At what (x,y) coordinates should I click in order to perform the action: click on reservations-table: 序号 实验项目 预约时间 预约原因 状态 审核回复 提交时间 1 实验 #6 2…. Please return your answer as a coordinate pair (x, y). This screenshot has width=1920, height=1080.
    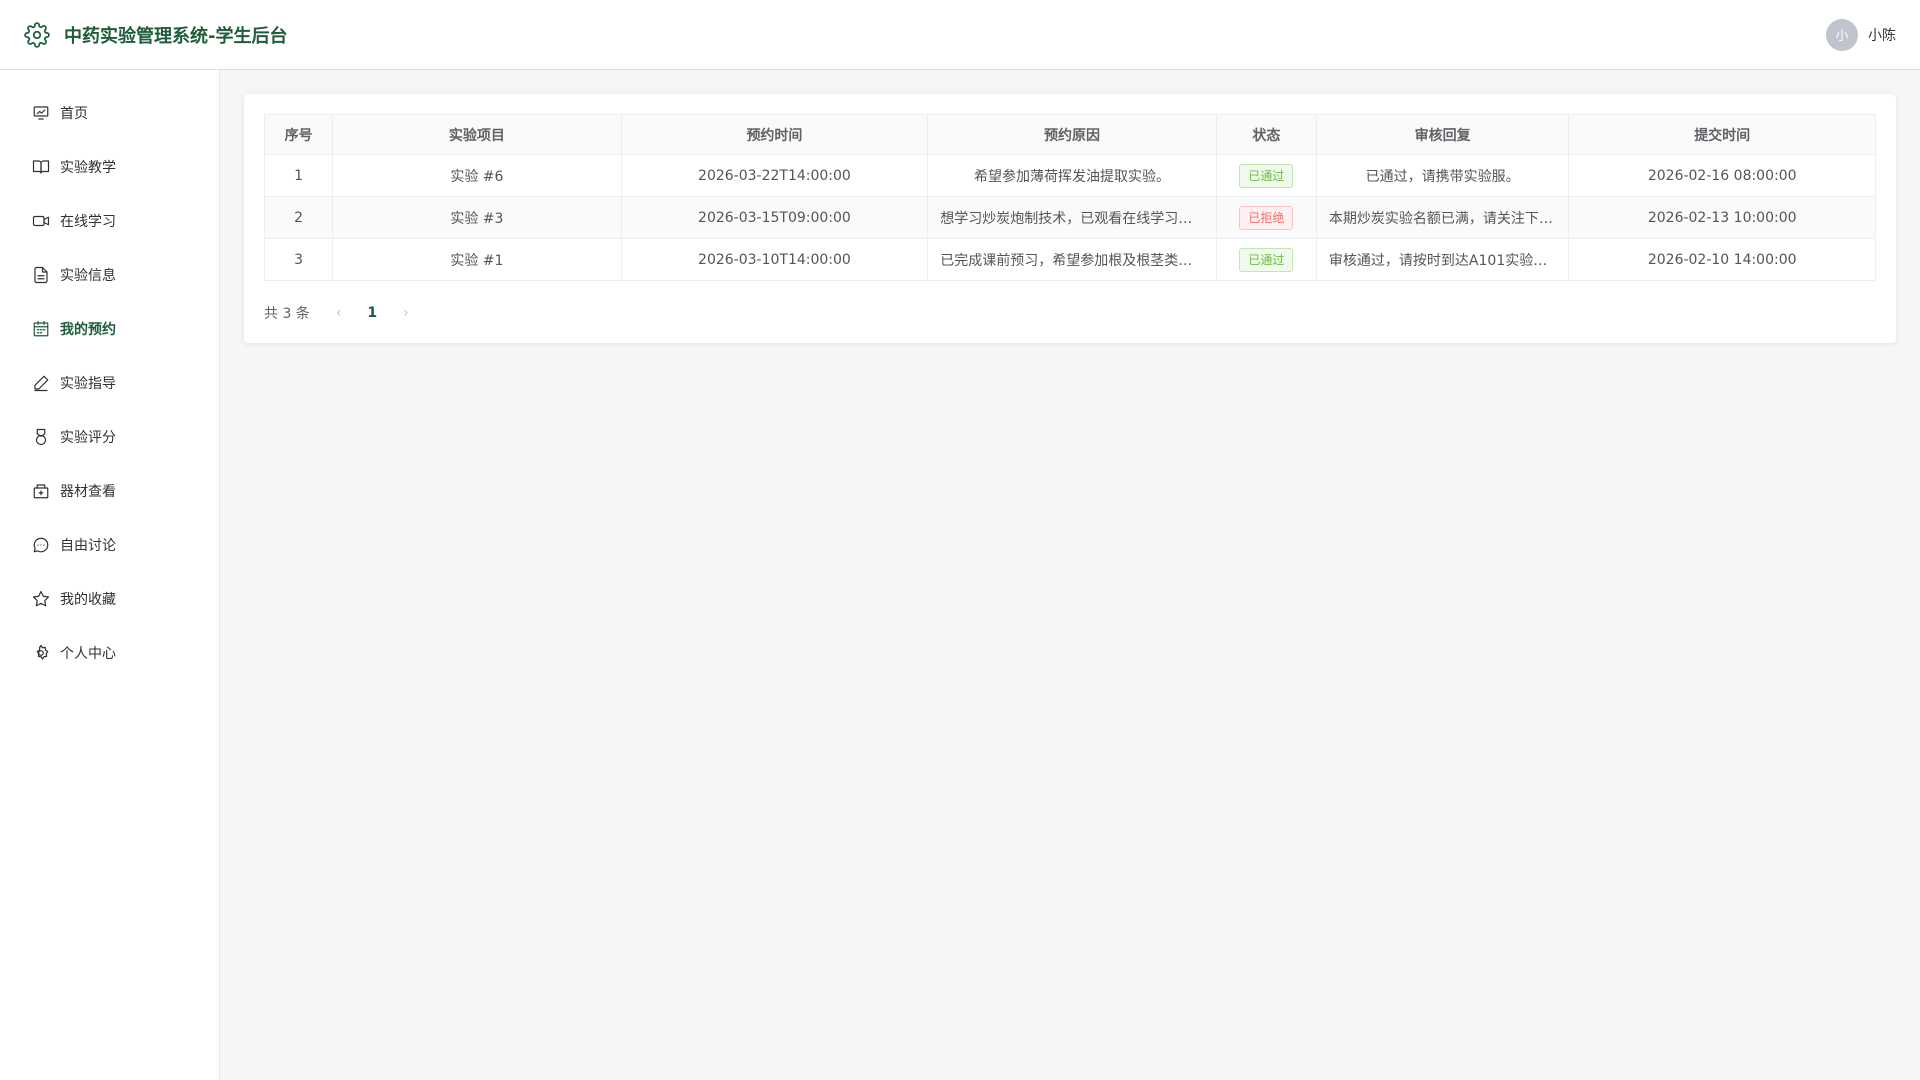
    Looking at the image, I should click on (1069, 197).